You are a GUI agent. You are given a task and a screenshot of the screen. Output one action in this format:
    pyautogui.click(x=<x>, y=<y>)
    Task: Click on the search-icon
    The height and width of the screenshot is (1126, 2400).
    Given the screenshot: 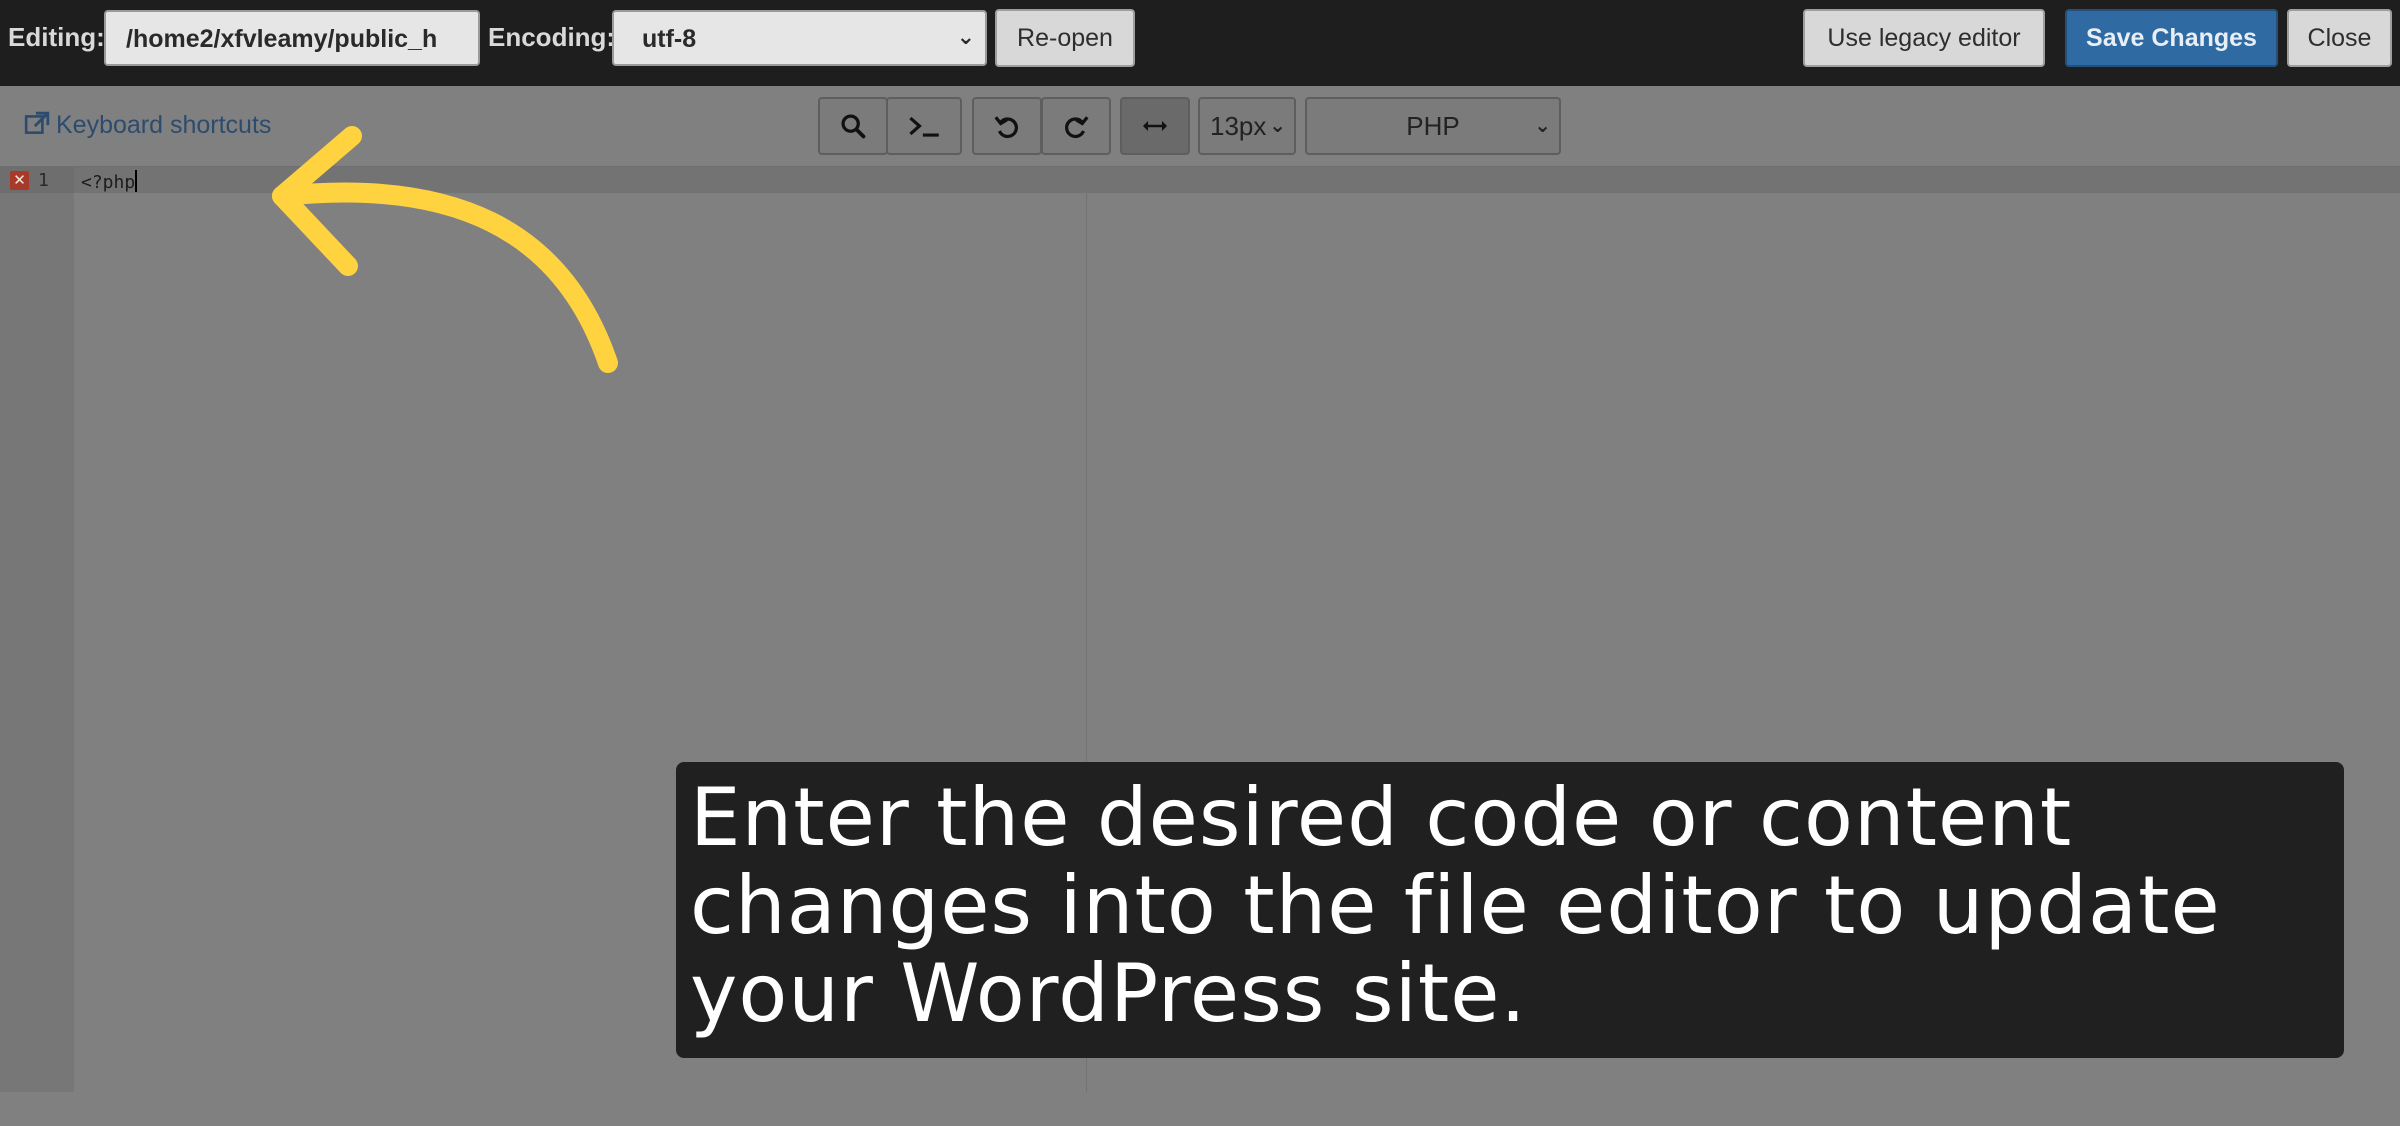 What is the action you would take?
    pyautogui.click(x=853, y=126)
    